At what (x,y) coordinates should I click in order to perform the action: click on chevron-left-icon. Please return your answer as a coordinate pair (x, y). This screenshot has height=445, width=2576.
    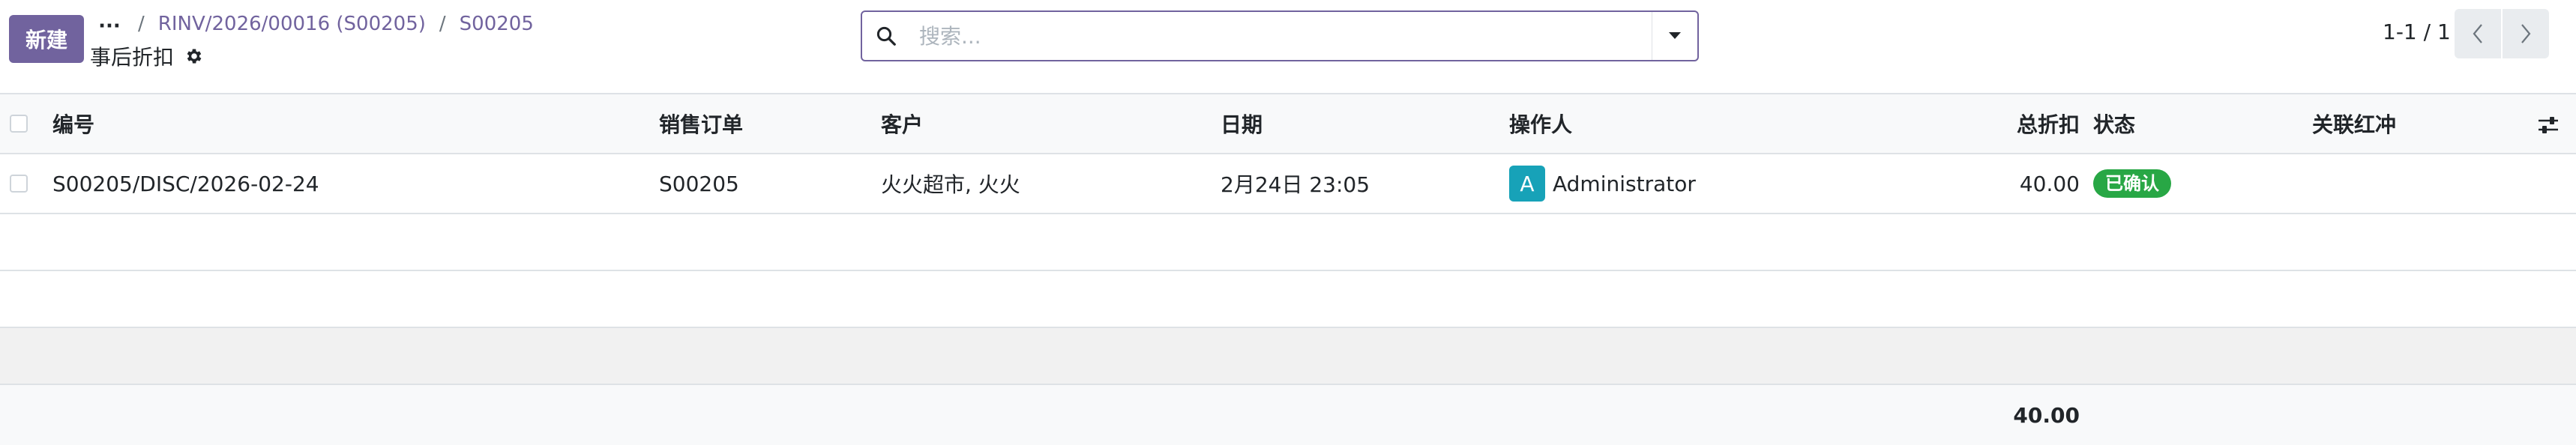
    Looking at the image, I should click on (2478, 33).